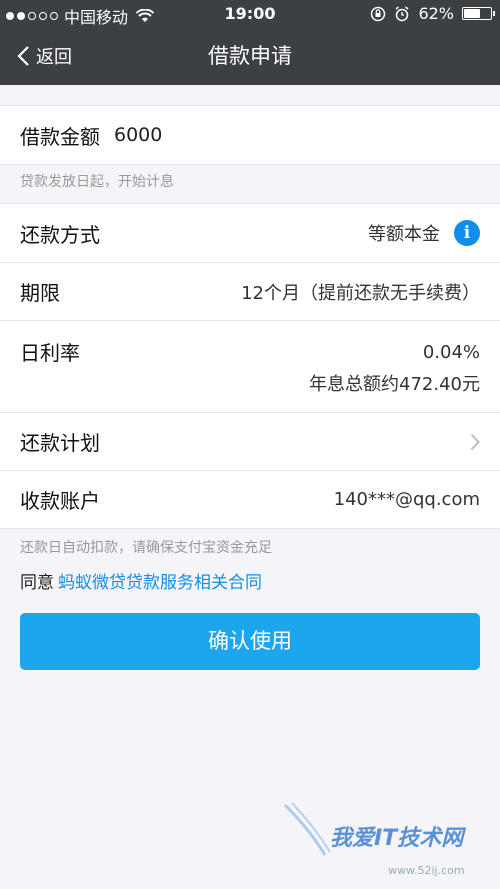 Image resolution: width=500 pixels, height=889 pixels. I want to click on alarm-icon, so click(402, 13).